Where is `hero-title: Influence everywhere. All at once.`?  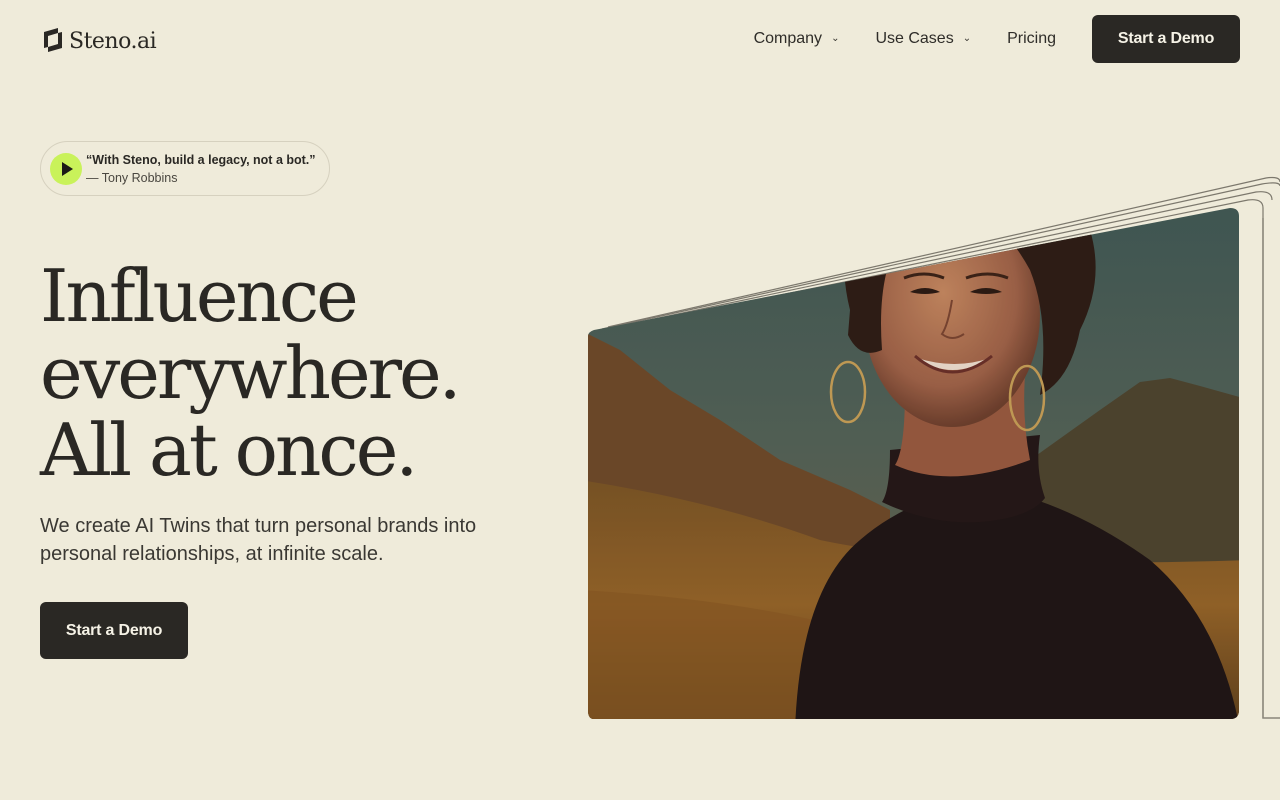
hero-title: Influence everywhere. All at once. is located at coordinates (300, 373).